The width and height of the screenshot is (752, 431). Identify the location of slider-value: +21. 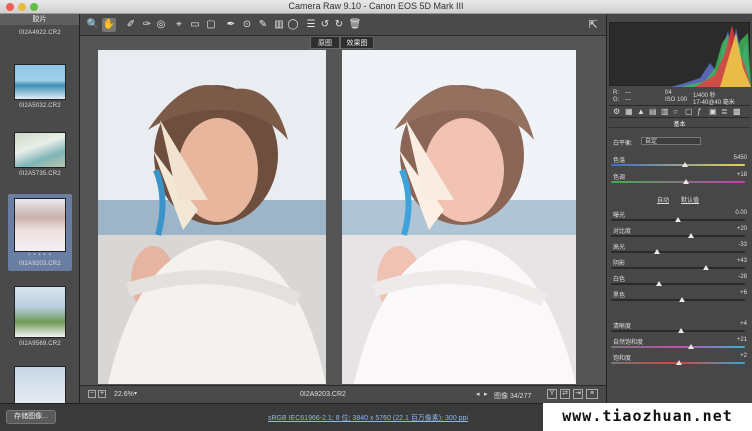
(742, 340).